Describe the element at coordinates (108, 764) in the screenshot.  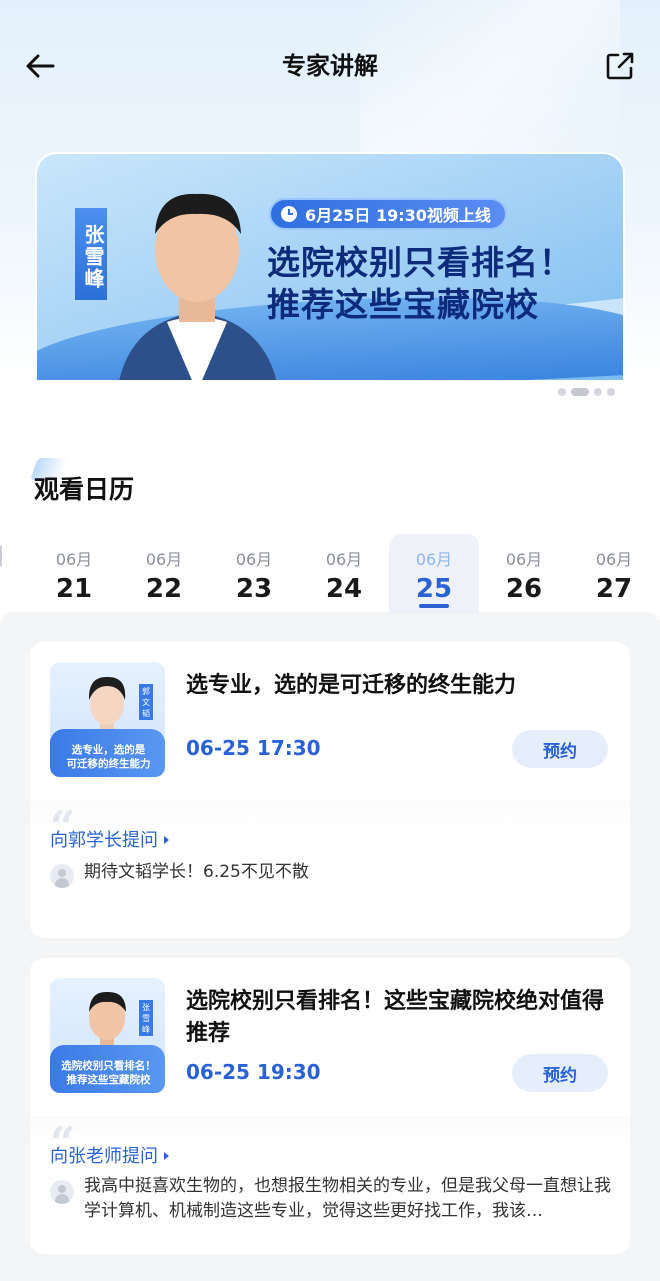
I see `thumbnail-caption-line2: 可迁移的终生能力` at that location.